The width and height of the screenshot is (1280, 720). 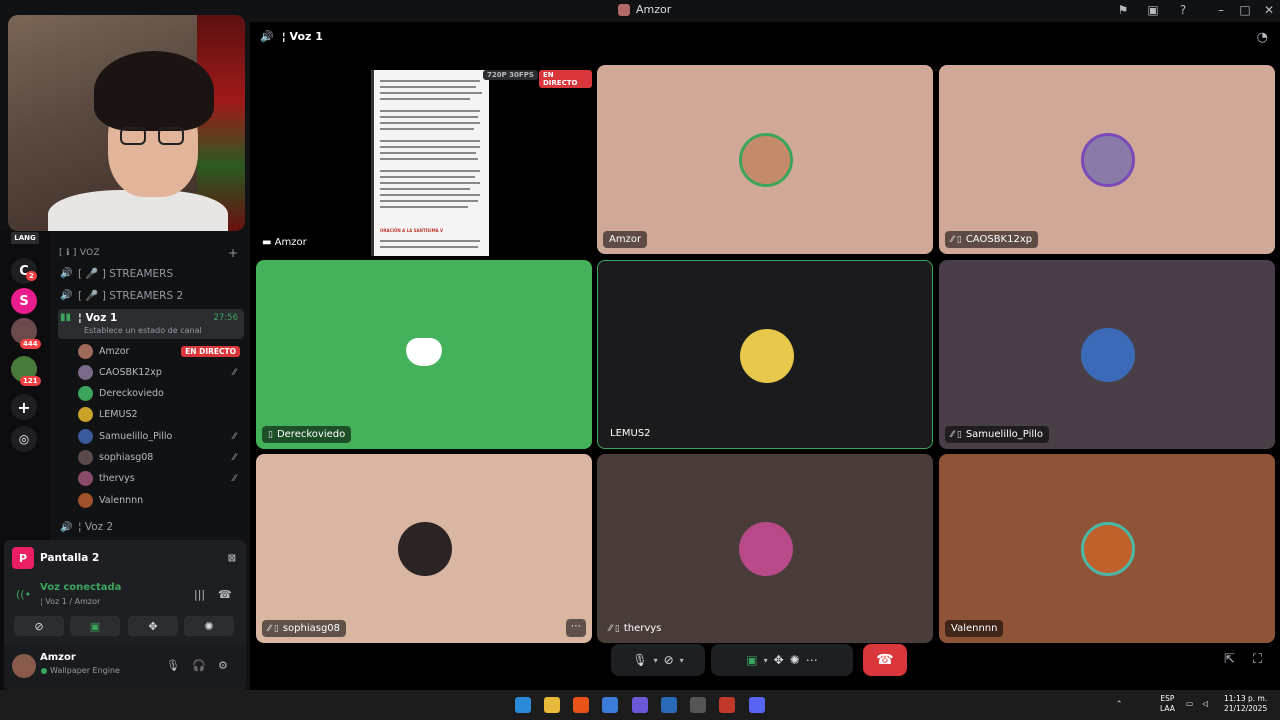 I want to click on noise-suppression-icon: |||, so click(x=199, y=594).